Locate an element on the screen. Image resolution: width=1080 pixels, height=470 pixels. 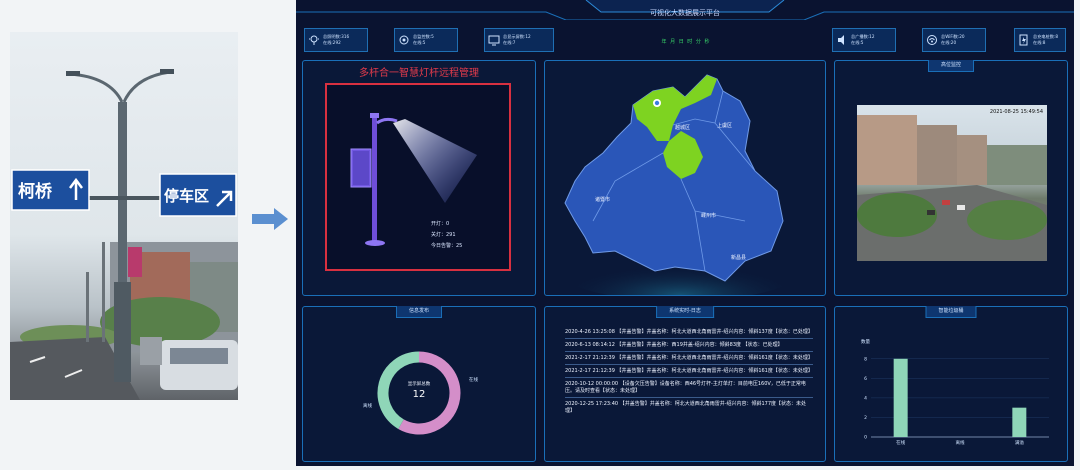
stat-monitoring: 总监控数:5 在线:5 is located at coordinates (426, 40).